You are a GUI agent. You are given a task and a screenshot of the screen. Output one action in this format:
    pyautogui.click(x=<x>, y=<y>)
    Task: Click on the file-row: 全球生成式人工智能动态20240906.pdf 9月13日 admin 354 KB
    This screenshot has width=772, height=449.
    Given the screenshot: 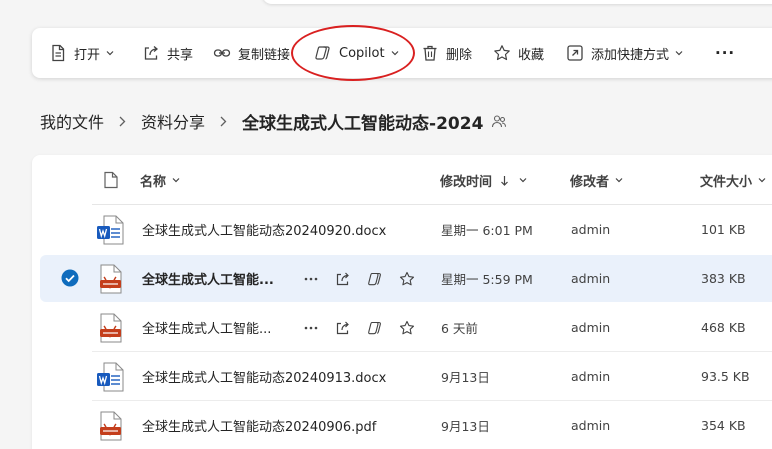 What is the action you would take?
    pyautogui.click(x=402, y=425)
    